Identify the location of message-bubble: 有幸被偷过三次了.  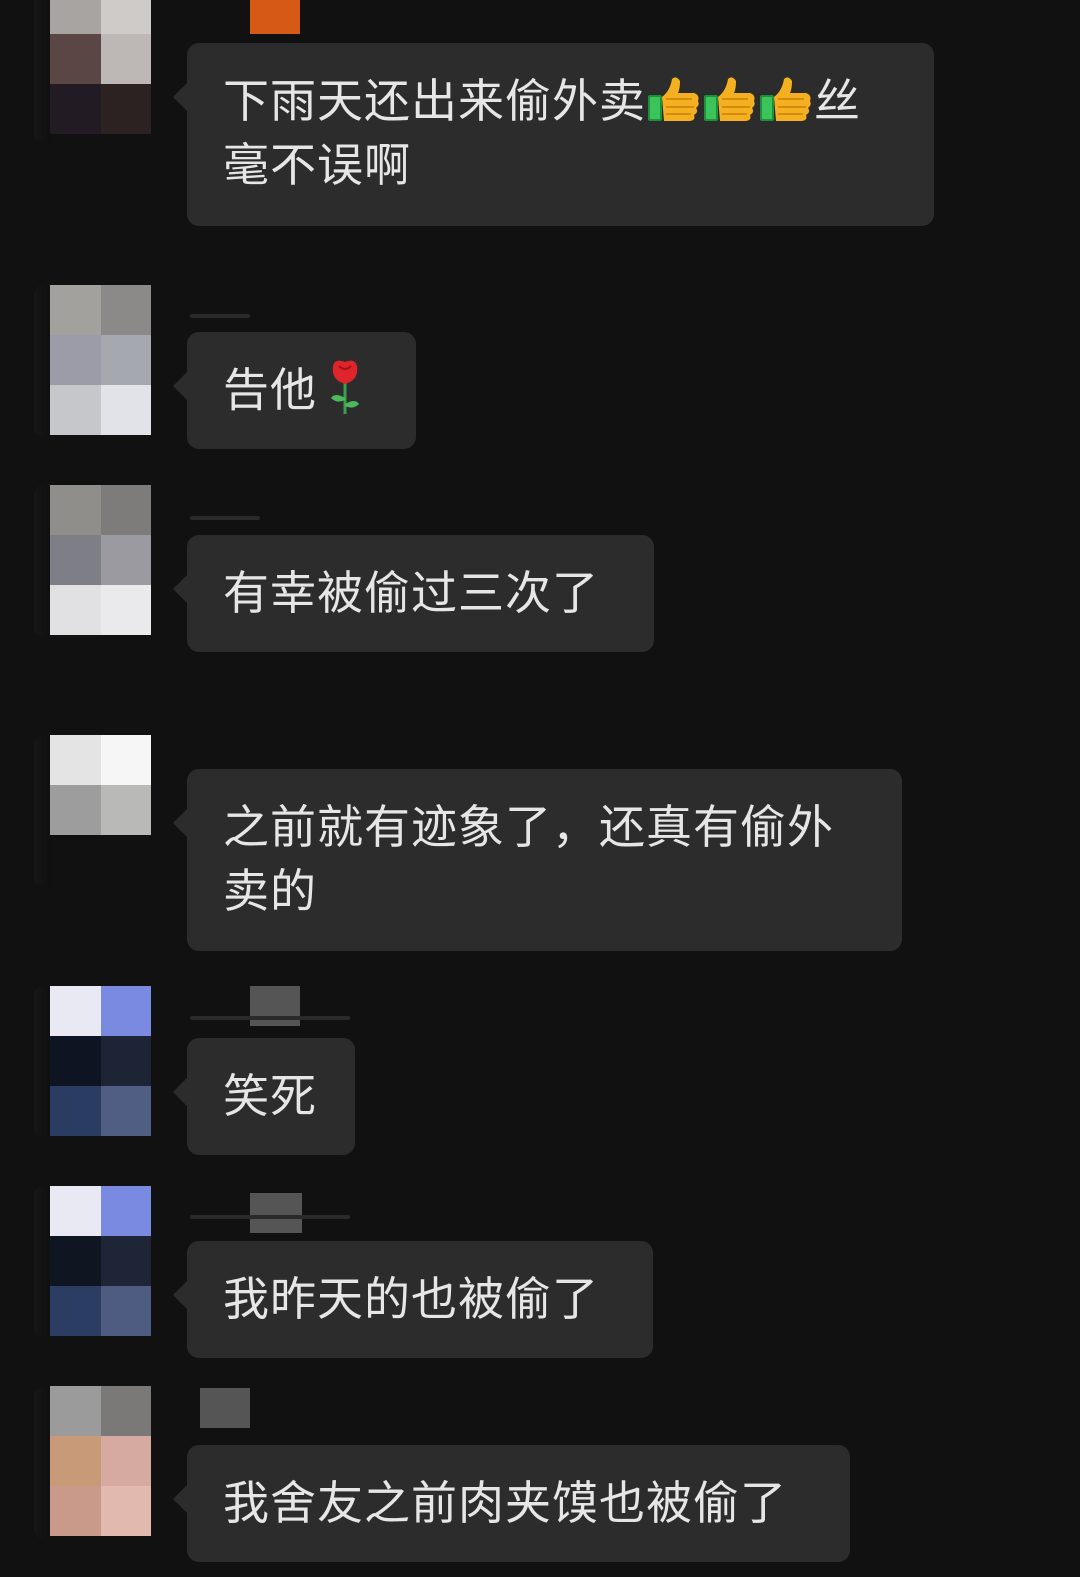
(413, 593).